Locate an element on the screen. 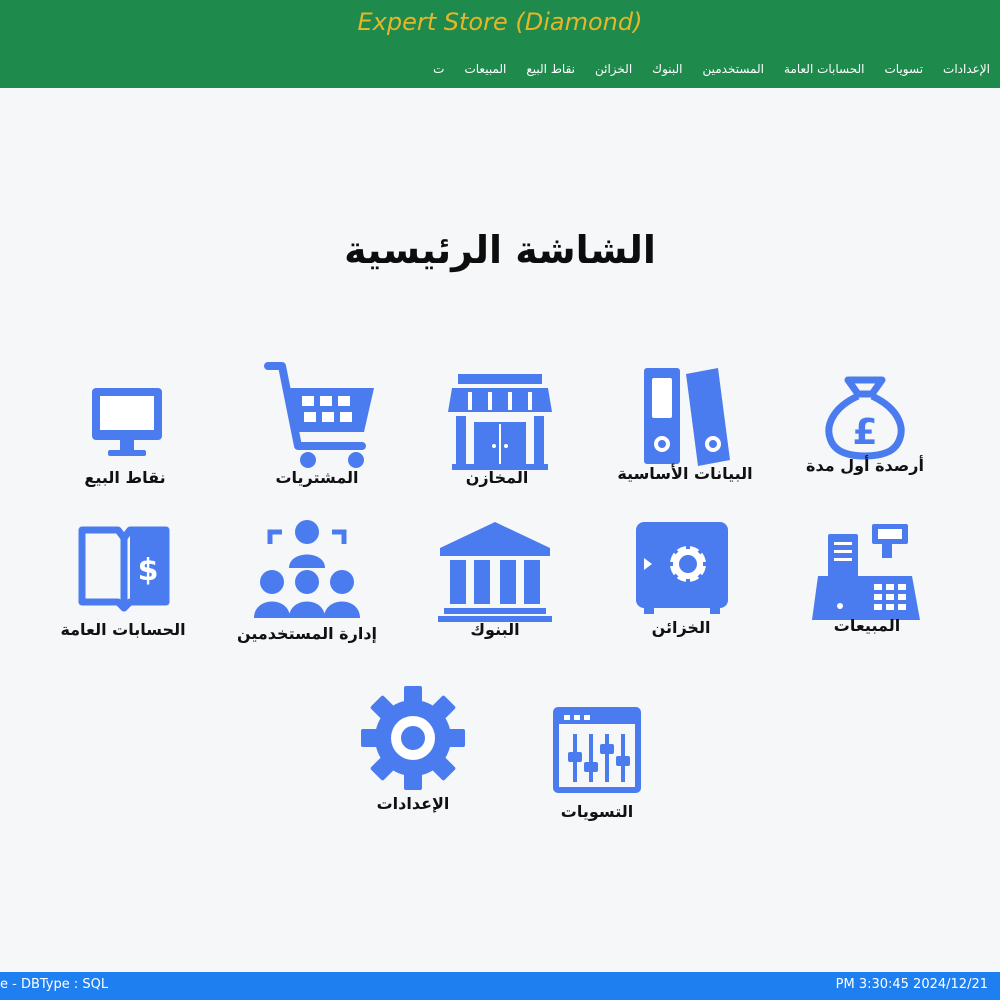  tile-label: المبيعات is located at coordinates (867, 625).